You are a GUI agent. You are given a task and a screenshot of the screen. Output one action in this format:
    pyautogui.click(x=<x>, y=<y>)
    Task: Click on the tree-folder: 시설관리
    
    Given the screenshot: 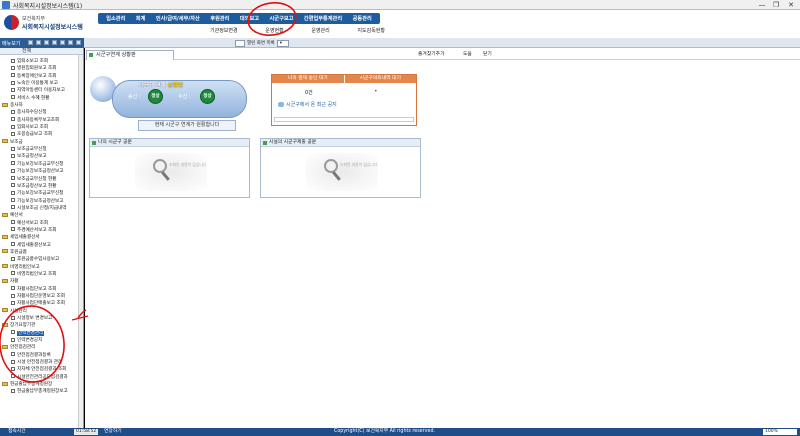 What is the action you would take?
    pyautogui.click(x=40, y=311)
    